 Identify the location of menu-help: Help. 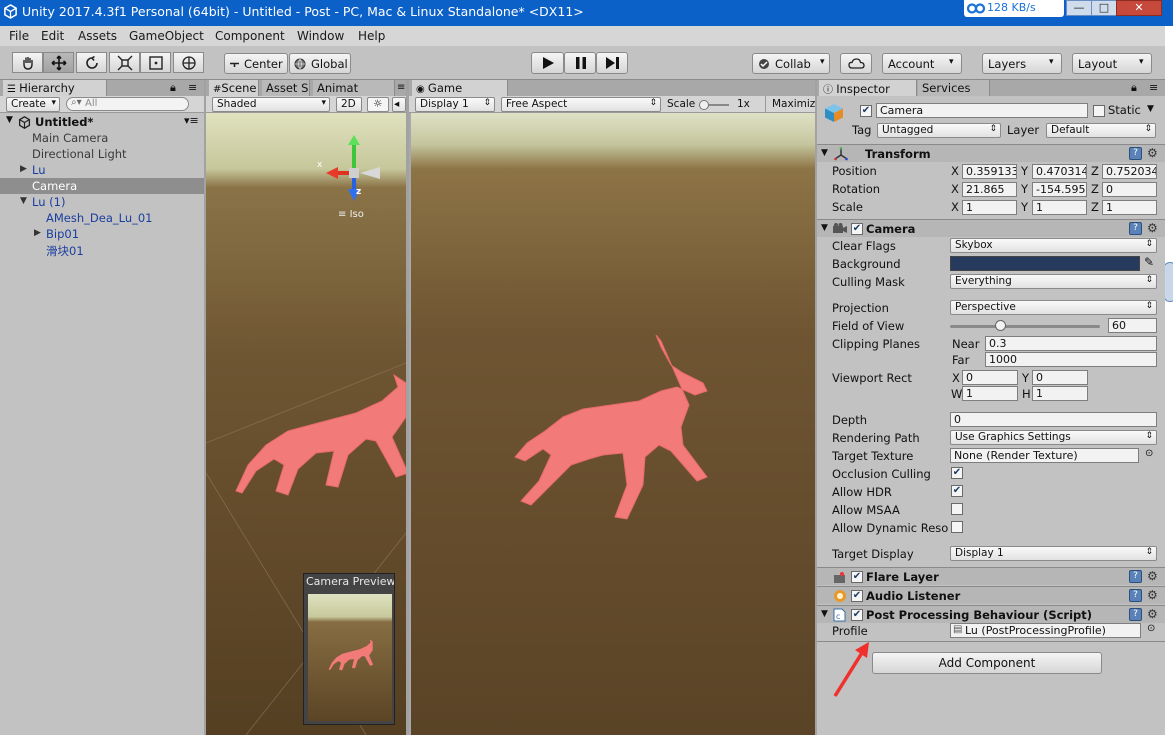
(371, 36).